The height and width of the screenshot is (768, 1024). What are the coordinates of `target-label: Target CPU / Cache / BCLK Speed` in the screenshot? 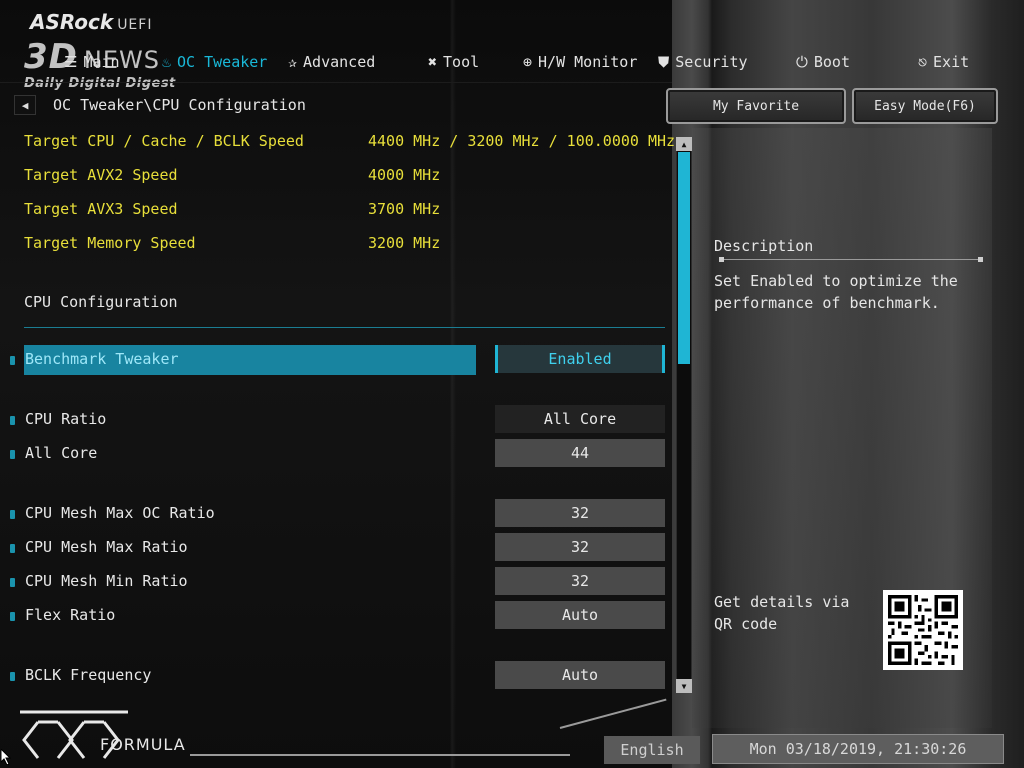 It's located at (164, 141).